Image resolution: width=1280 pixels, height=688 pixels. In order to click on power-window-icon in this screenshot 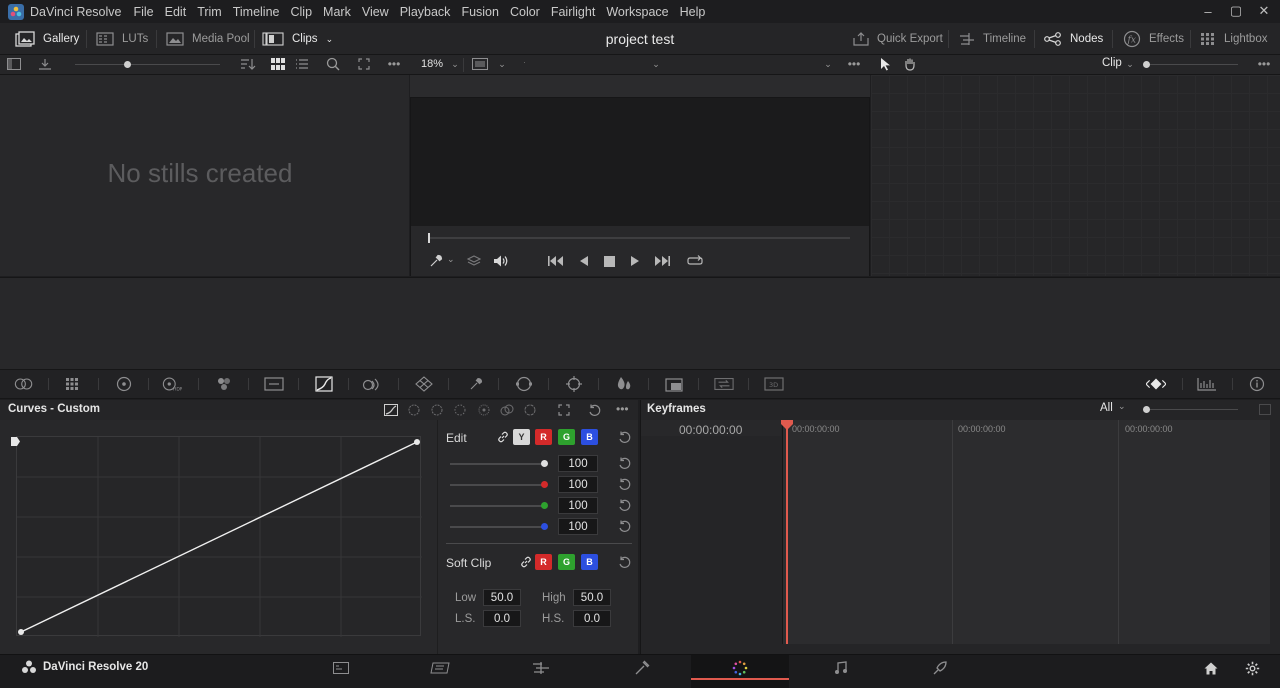, I will do `click(524, 384)`.